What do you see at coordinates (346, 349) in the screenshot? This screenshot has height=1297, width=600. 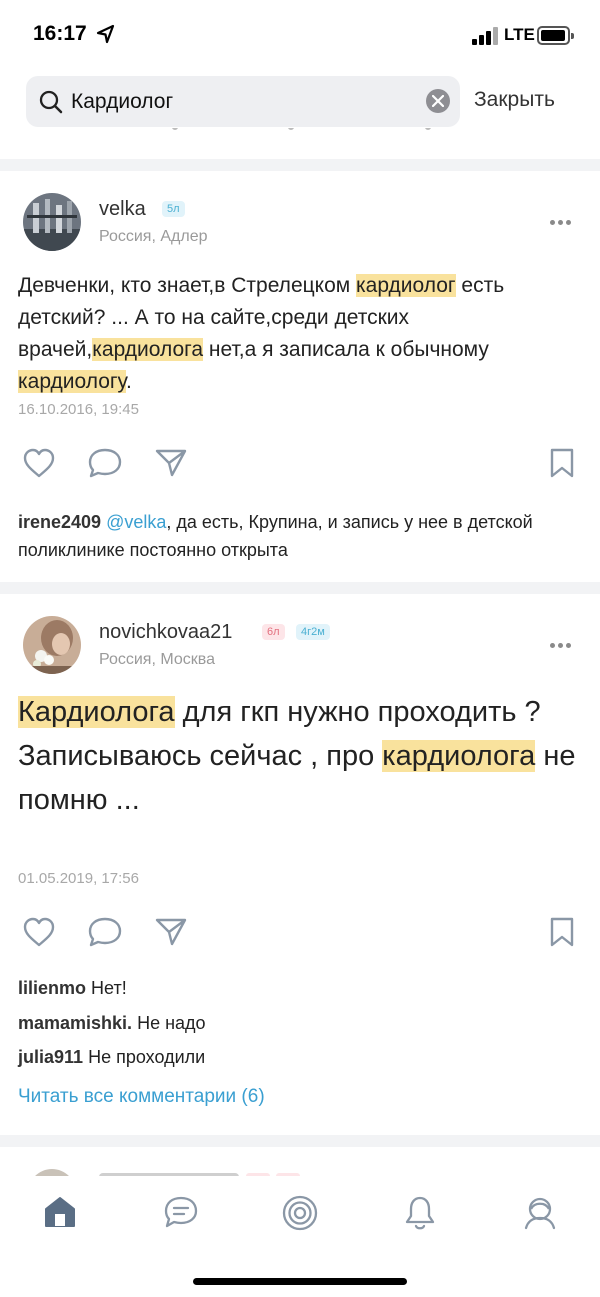 I see `post-text-part: нет,а я записала к обычному` at bounding box center [346, 349].